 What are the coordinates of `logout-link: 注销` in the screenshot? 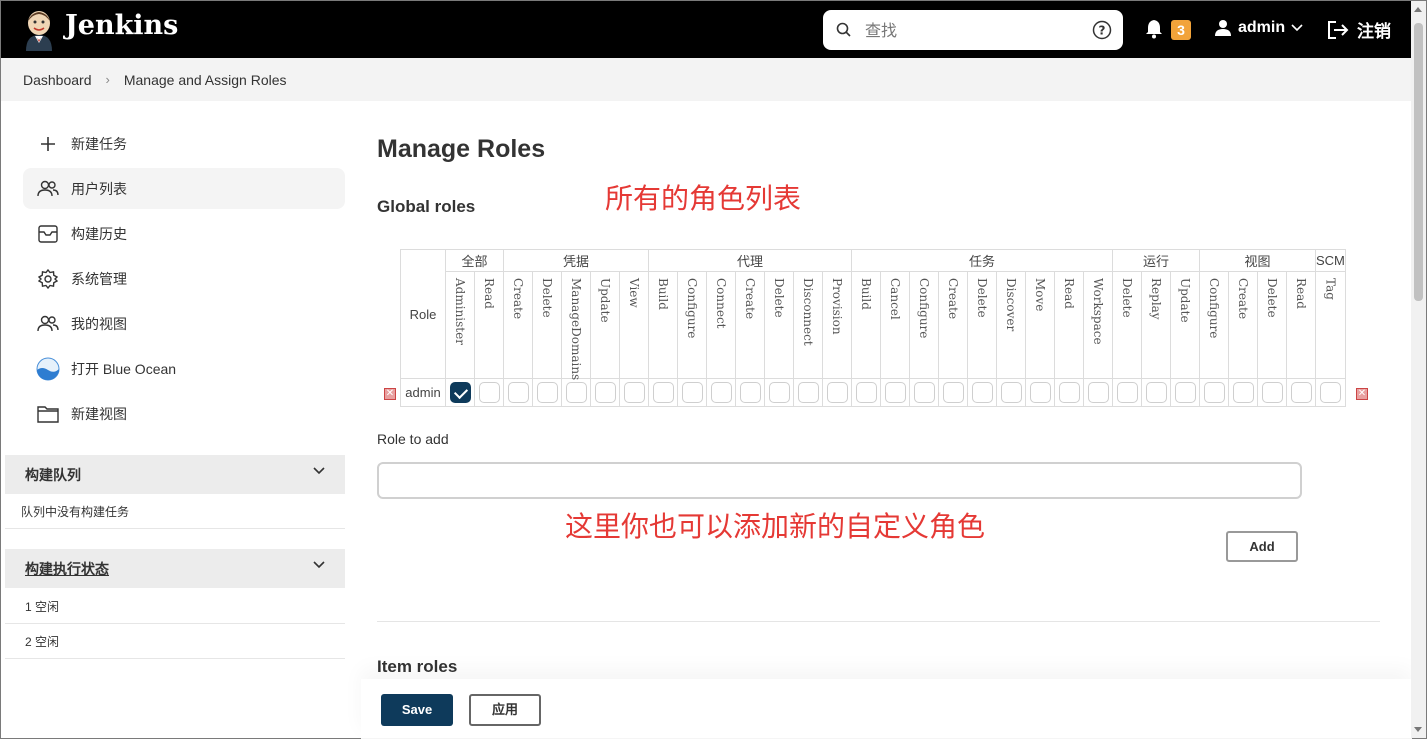 It's located at (1359, 29).